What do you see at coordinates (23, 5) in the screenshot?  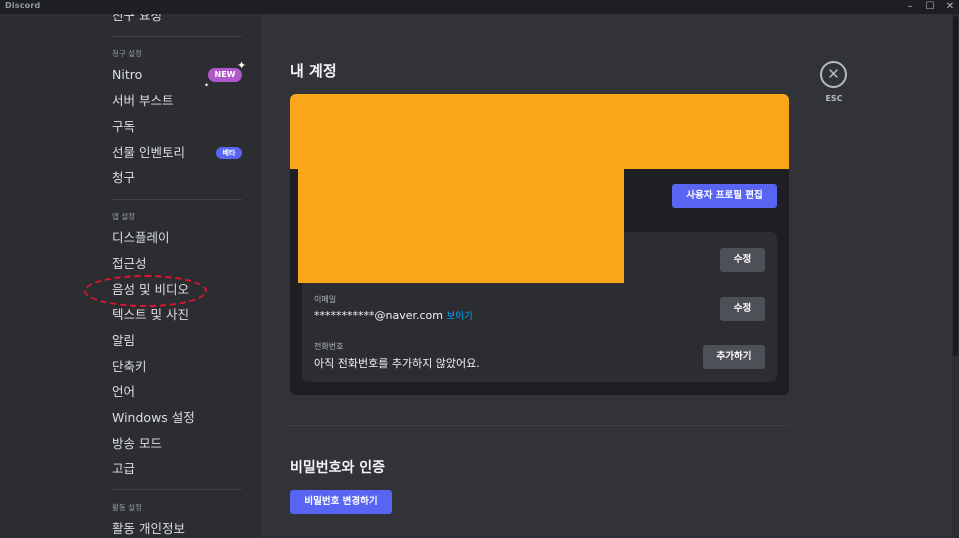 I see `app-name: Discord` at bounding box center [23, 5].